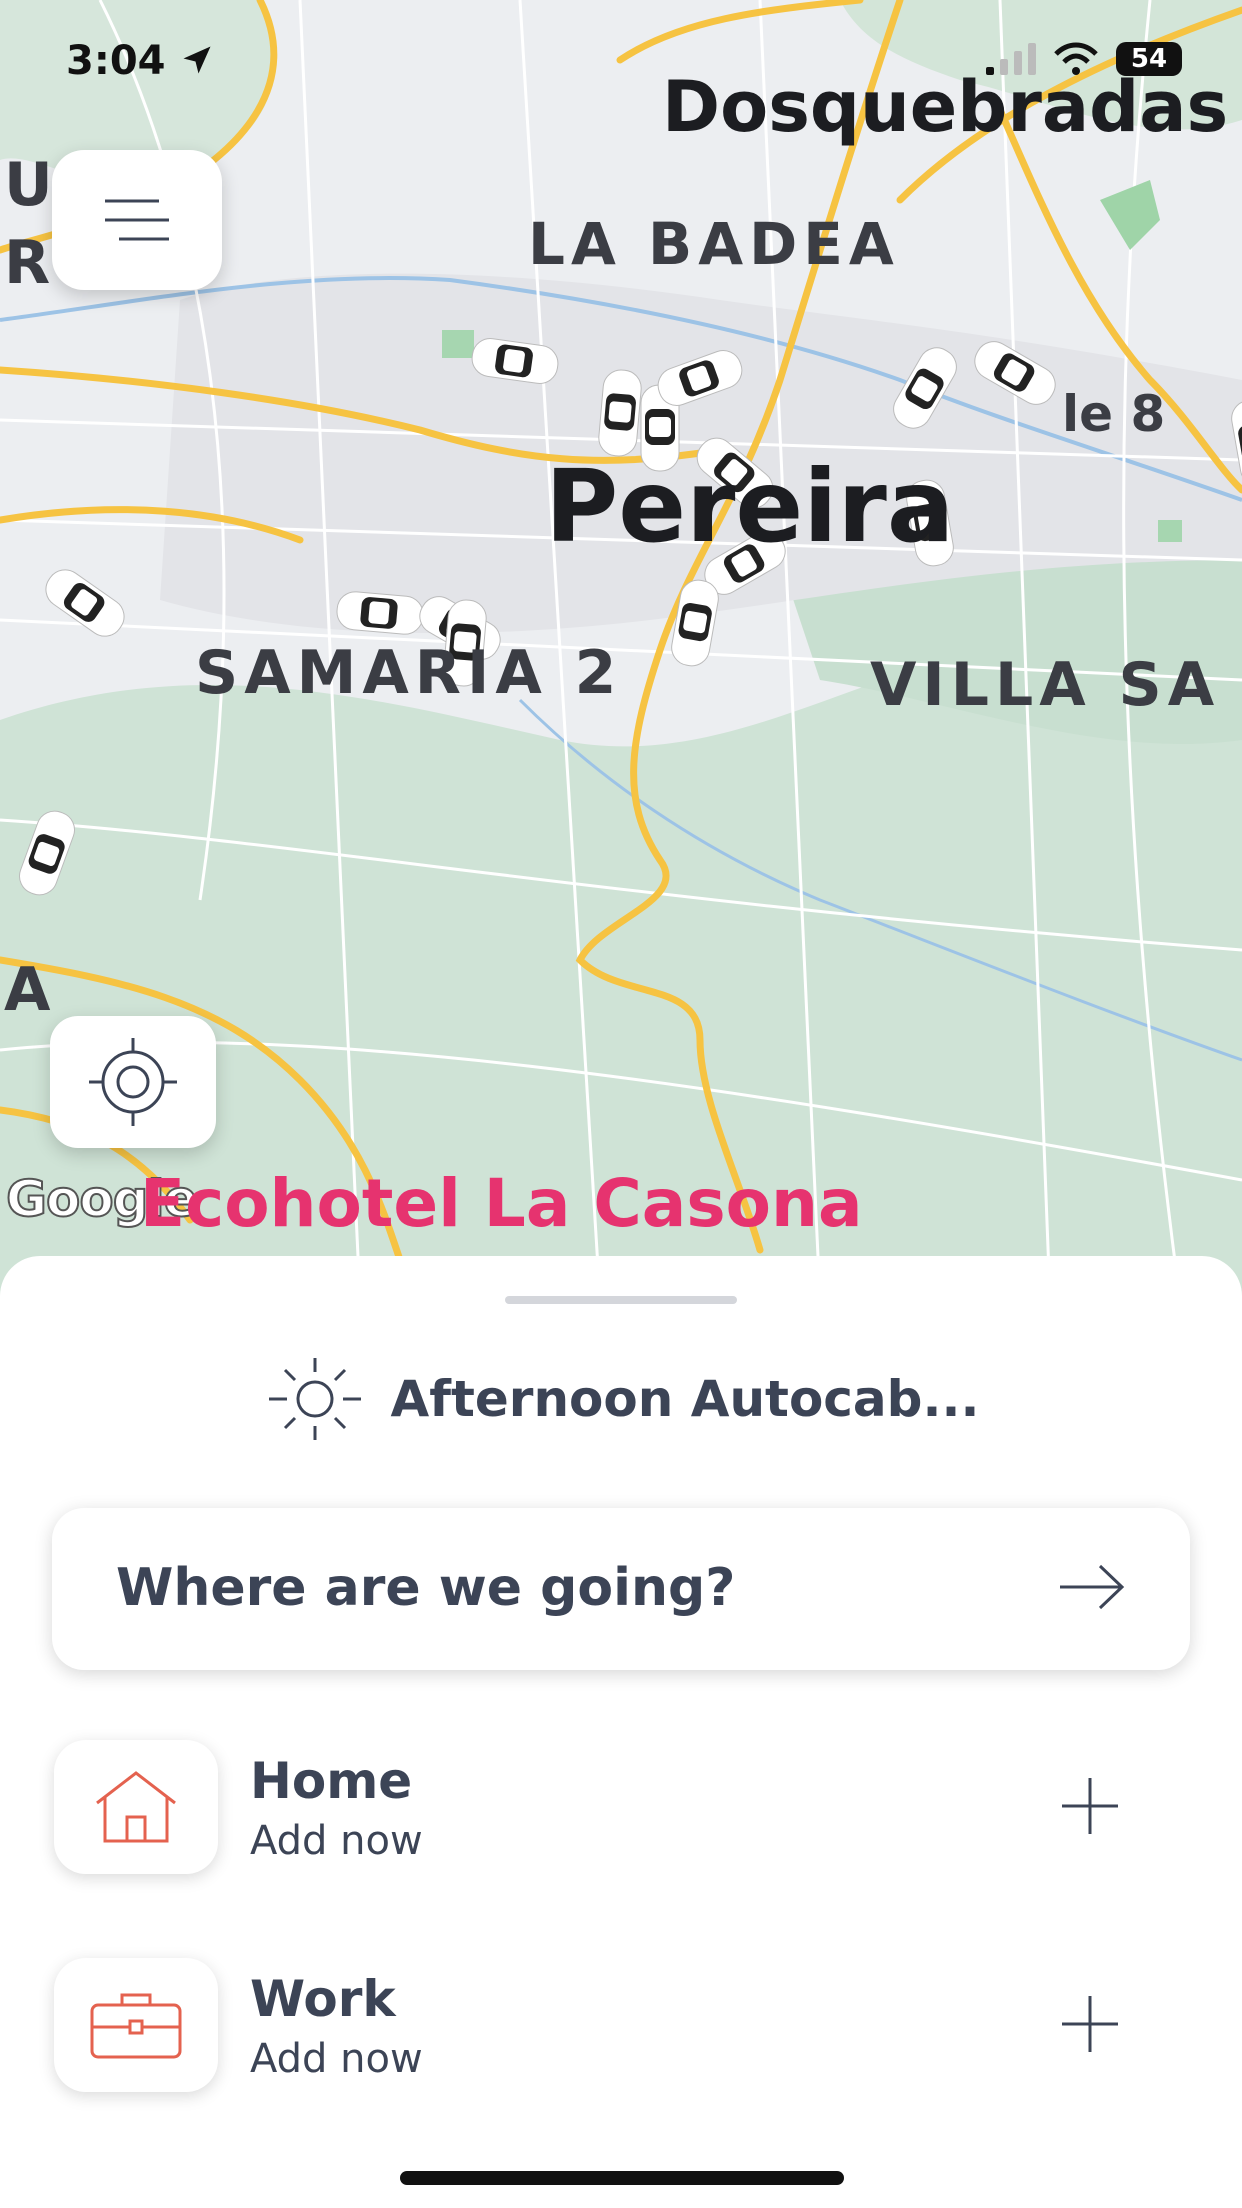 Image resolution: width=1242 pixels, height=2208 pixels. I want to click on home-icon-box, so click(136, 1807).